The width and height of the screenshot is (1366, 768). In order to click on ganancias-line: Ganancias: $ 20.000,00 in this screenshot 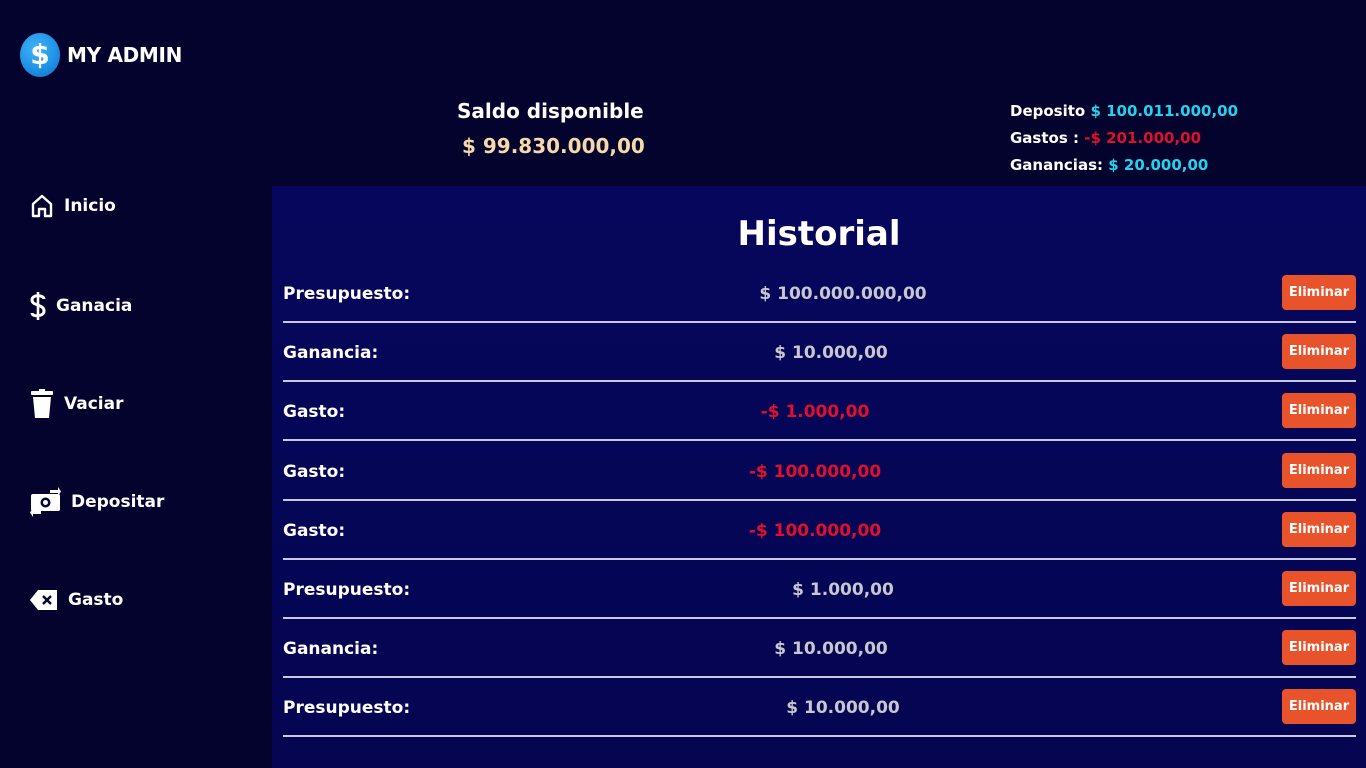, I will do `click(1124, 165)`.